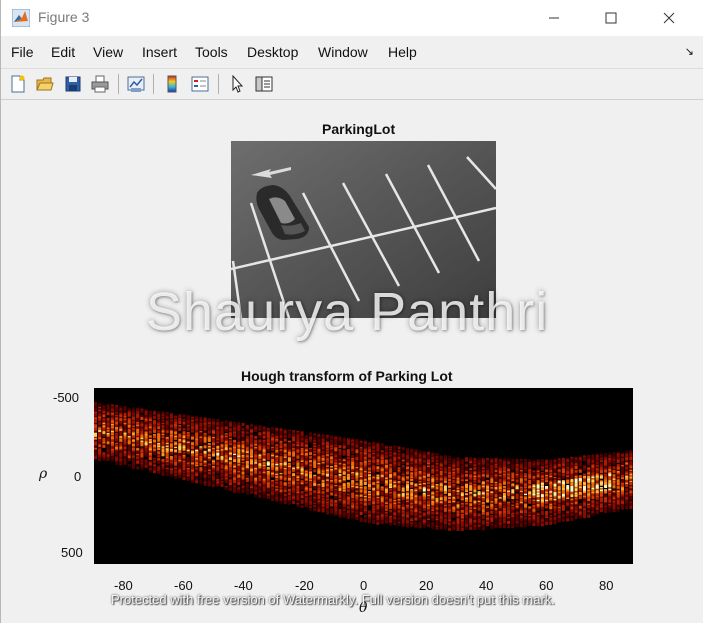 Image resolution: width=703 pixels, height=623 pixels. What do you see at coordinates (100, 84) in the screenshot?
I see `print-button` at bounding box center [100, 84].